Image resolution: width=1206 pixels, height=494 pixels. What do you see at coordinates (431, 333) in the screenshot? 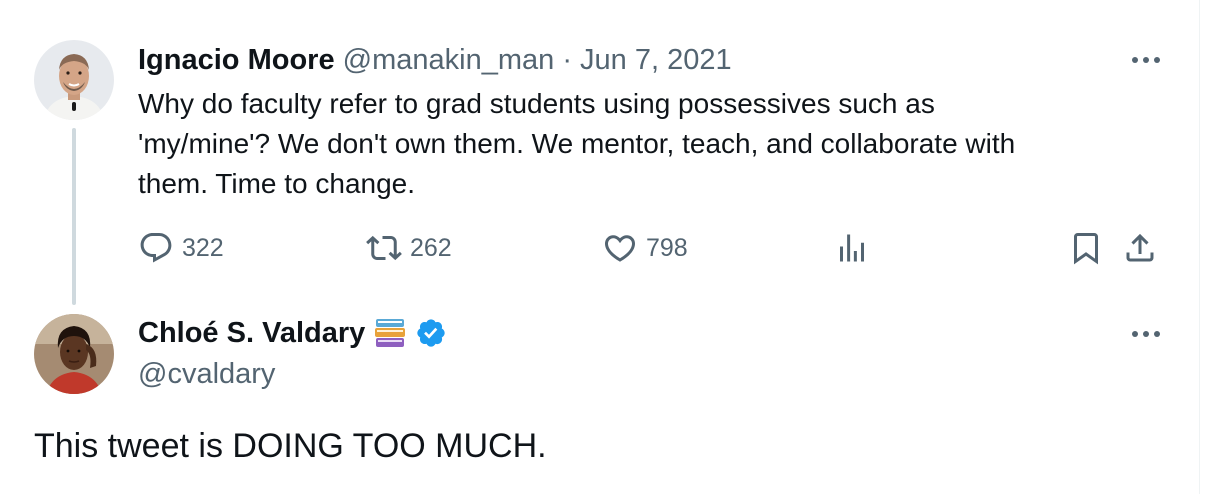
I see `verified-badge-icon` at bounding box center [431, 333].